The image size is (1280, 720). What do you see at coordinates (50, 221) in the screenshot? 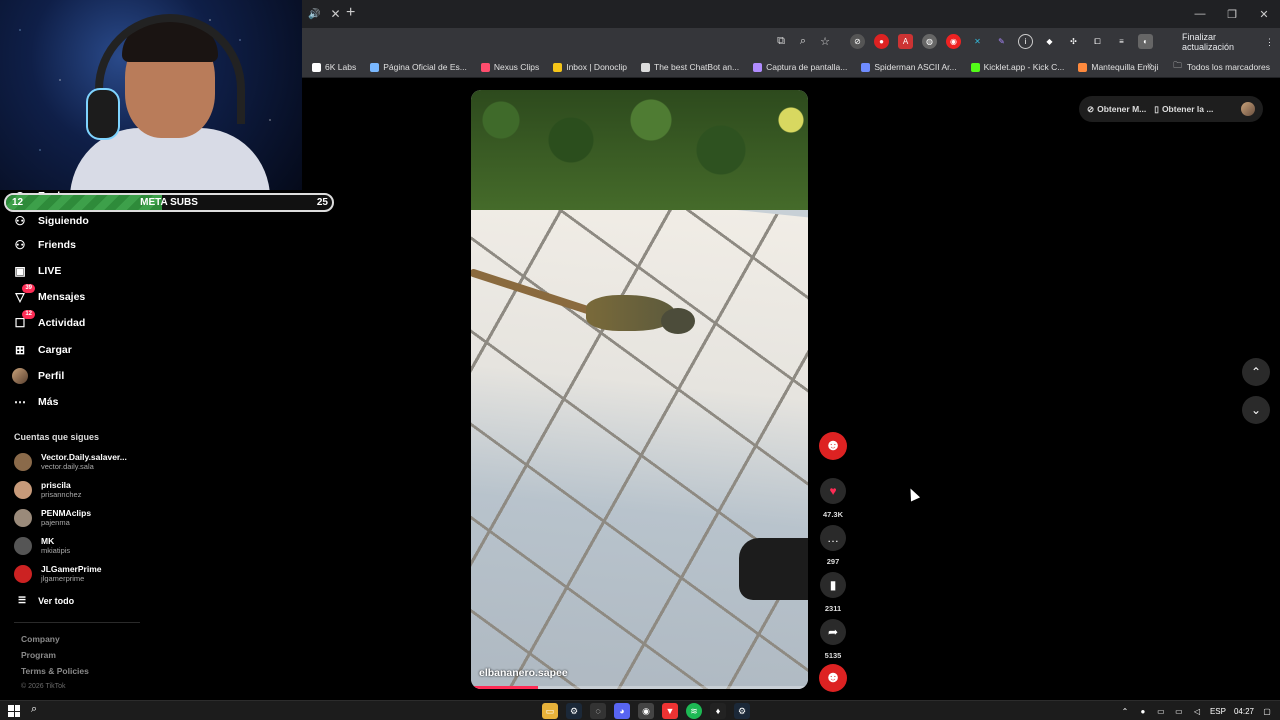
I see `sidebar-item-siguiendo: ⚇ Siguiendo` at bounding box center [50, 221].